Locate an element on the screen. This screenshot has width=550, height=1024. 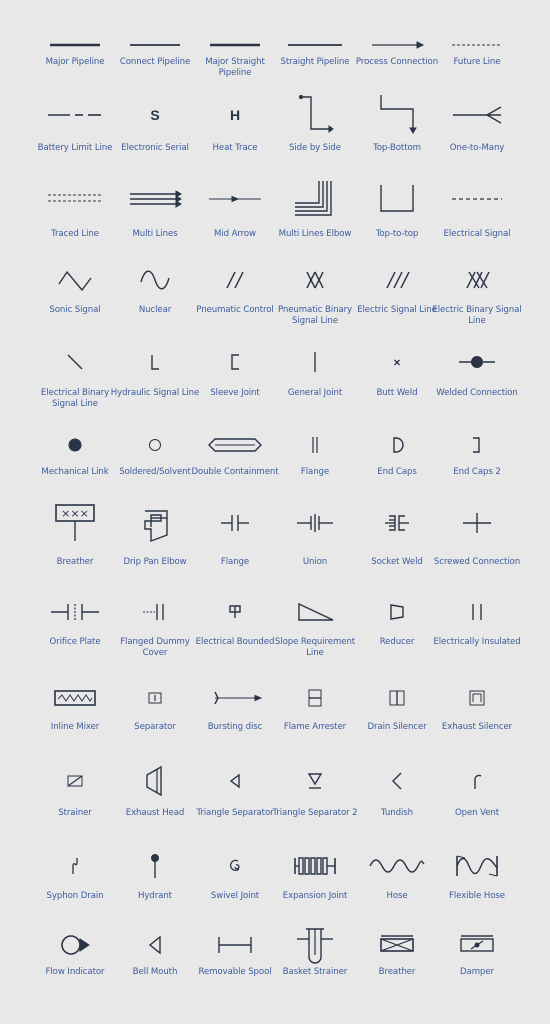
multi-lines-elbow-icon is located at coordinates (315, 199).